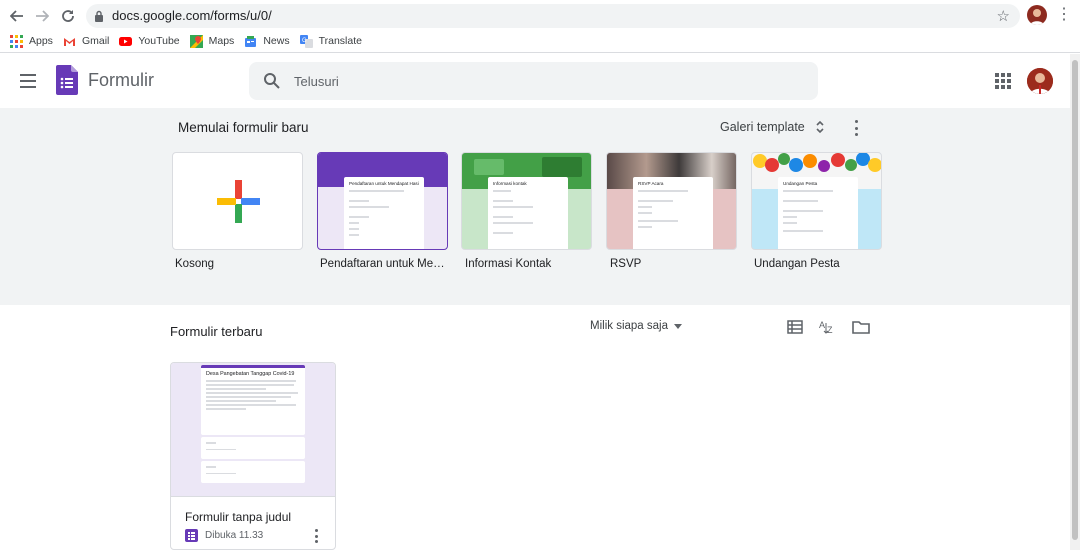  I want to click on template-section-heading: Memulai formulir baru, so click(243, 127).